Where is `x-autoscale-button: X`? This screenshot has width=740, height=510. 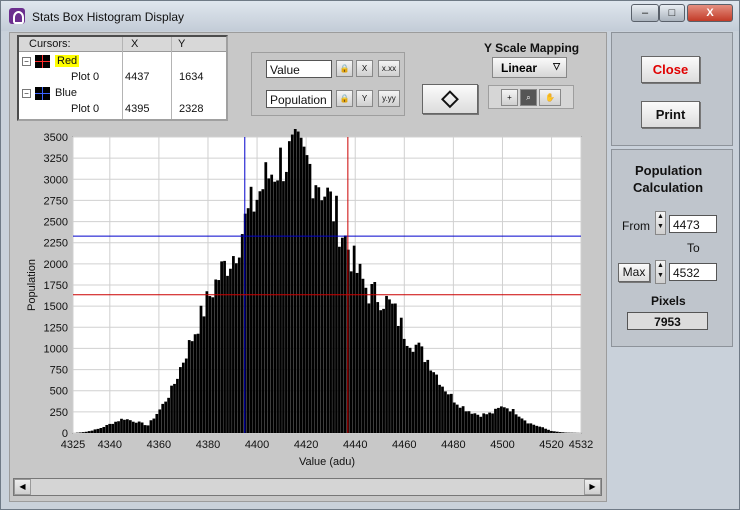
x-autoscale-button: X is located at coordinates (364, 68).